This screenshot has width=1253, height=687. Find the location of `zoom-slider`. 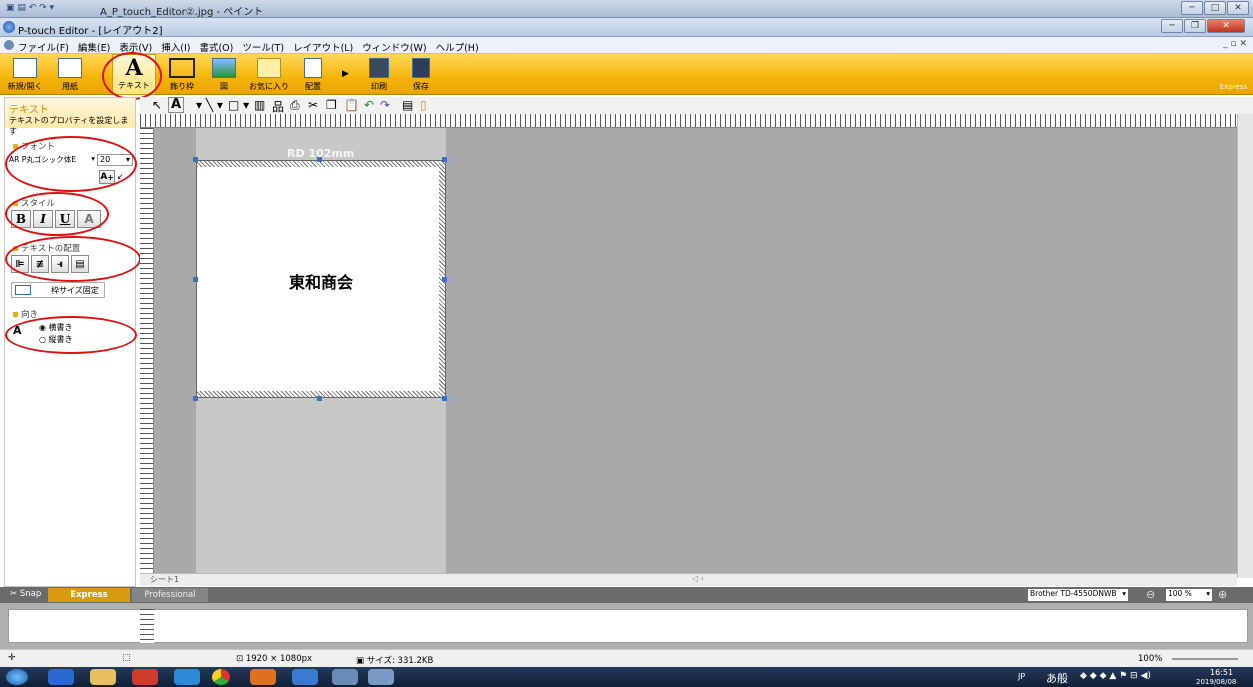

zoom-slider is located at coordinates (1205, 659).